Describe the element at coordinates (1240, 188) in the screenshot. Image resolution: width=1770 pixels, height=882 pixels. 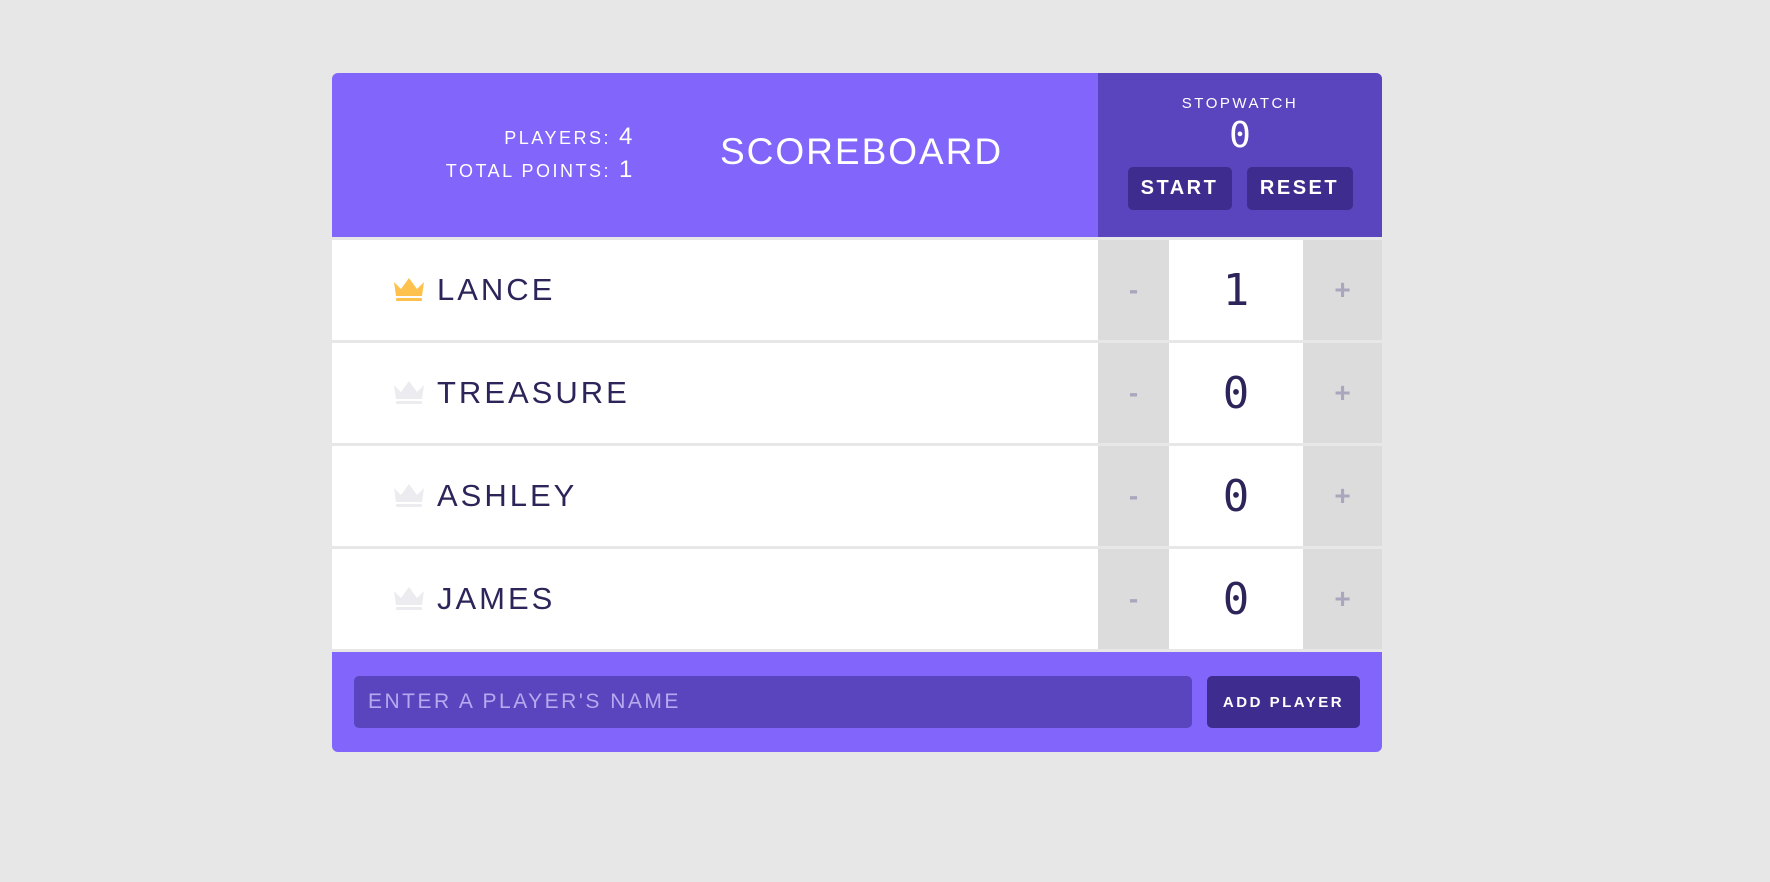
I see `stopwatch-buttons: START RESET` at that location.